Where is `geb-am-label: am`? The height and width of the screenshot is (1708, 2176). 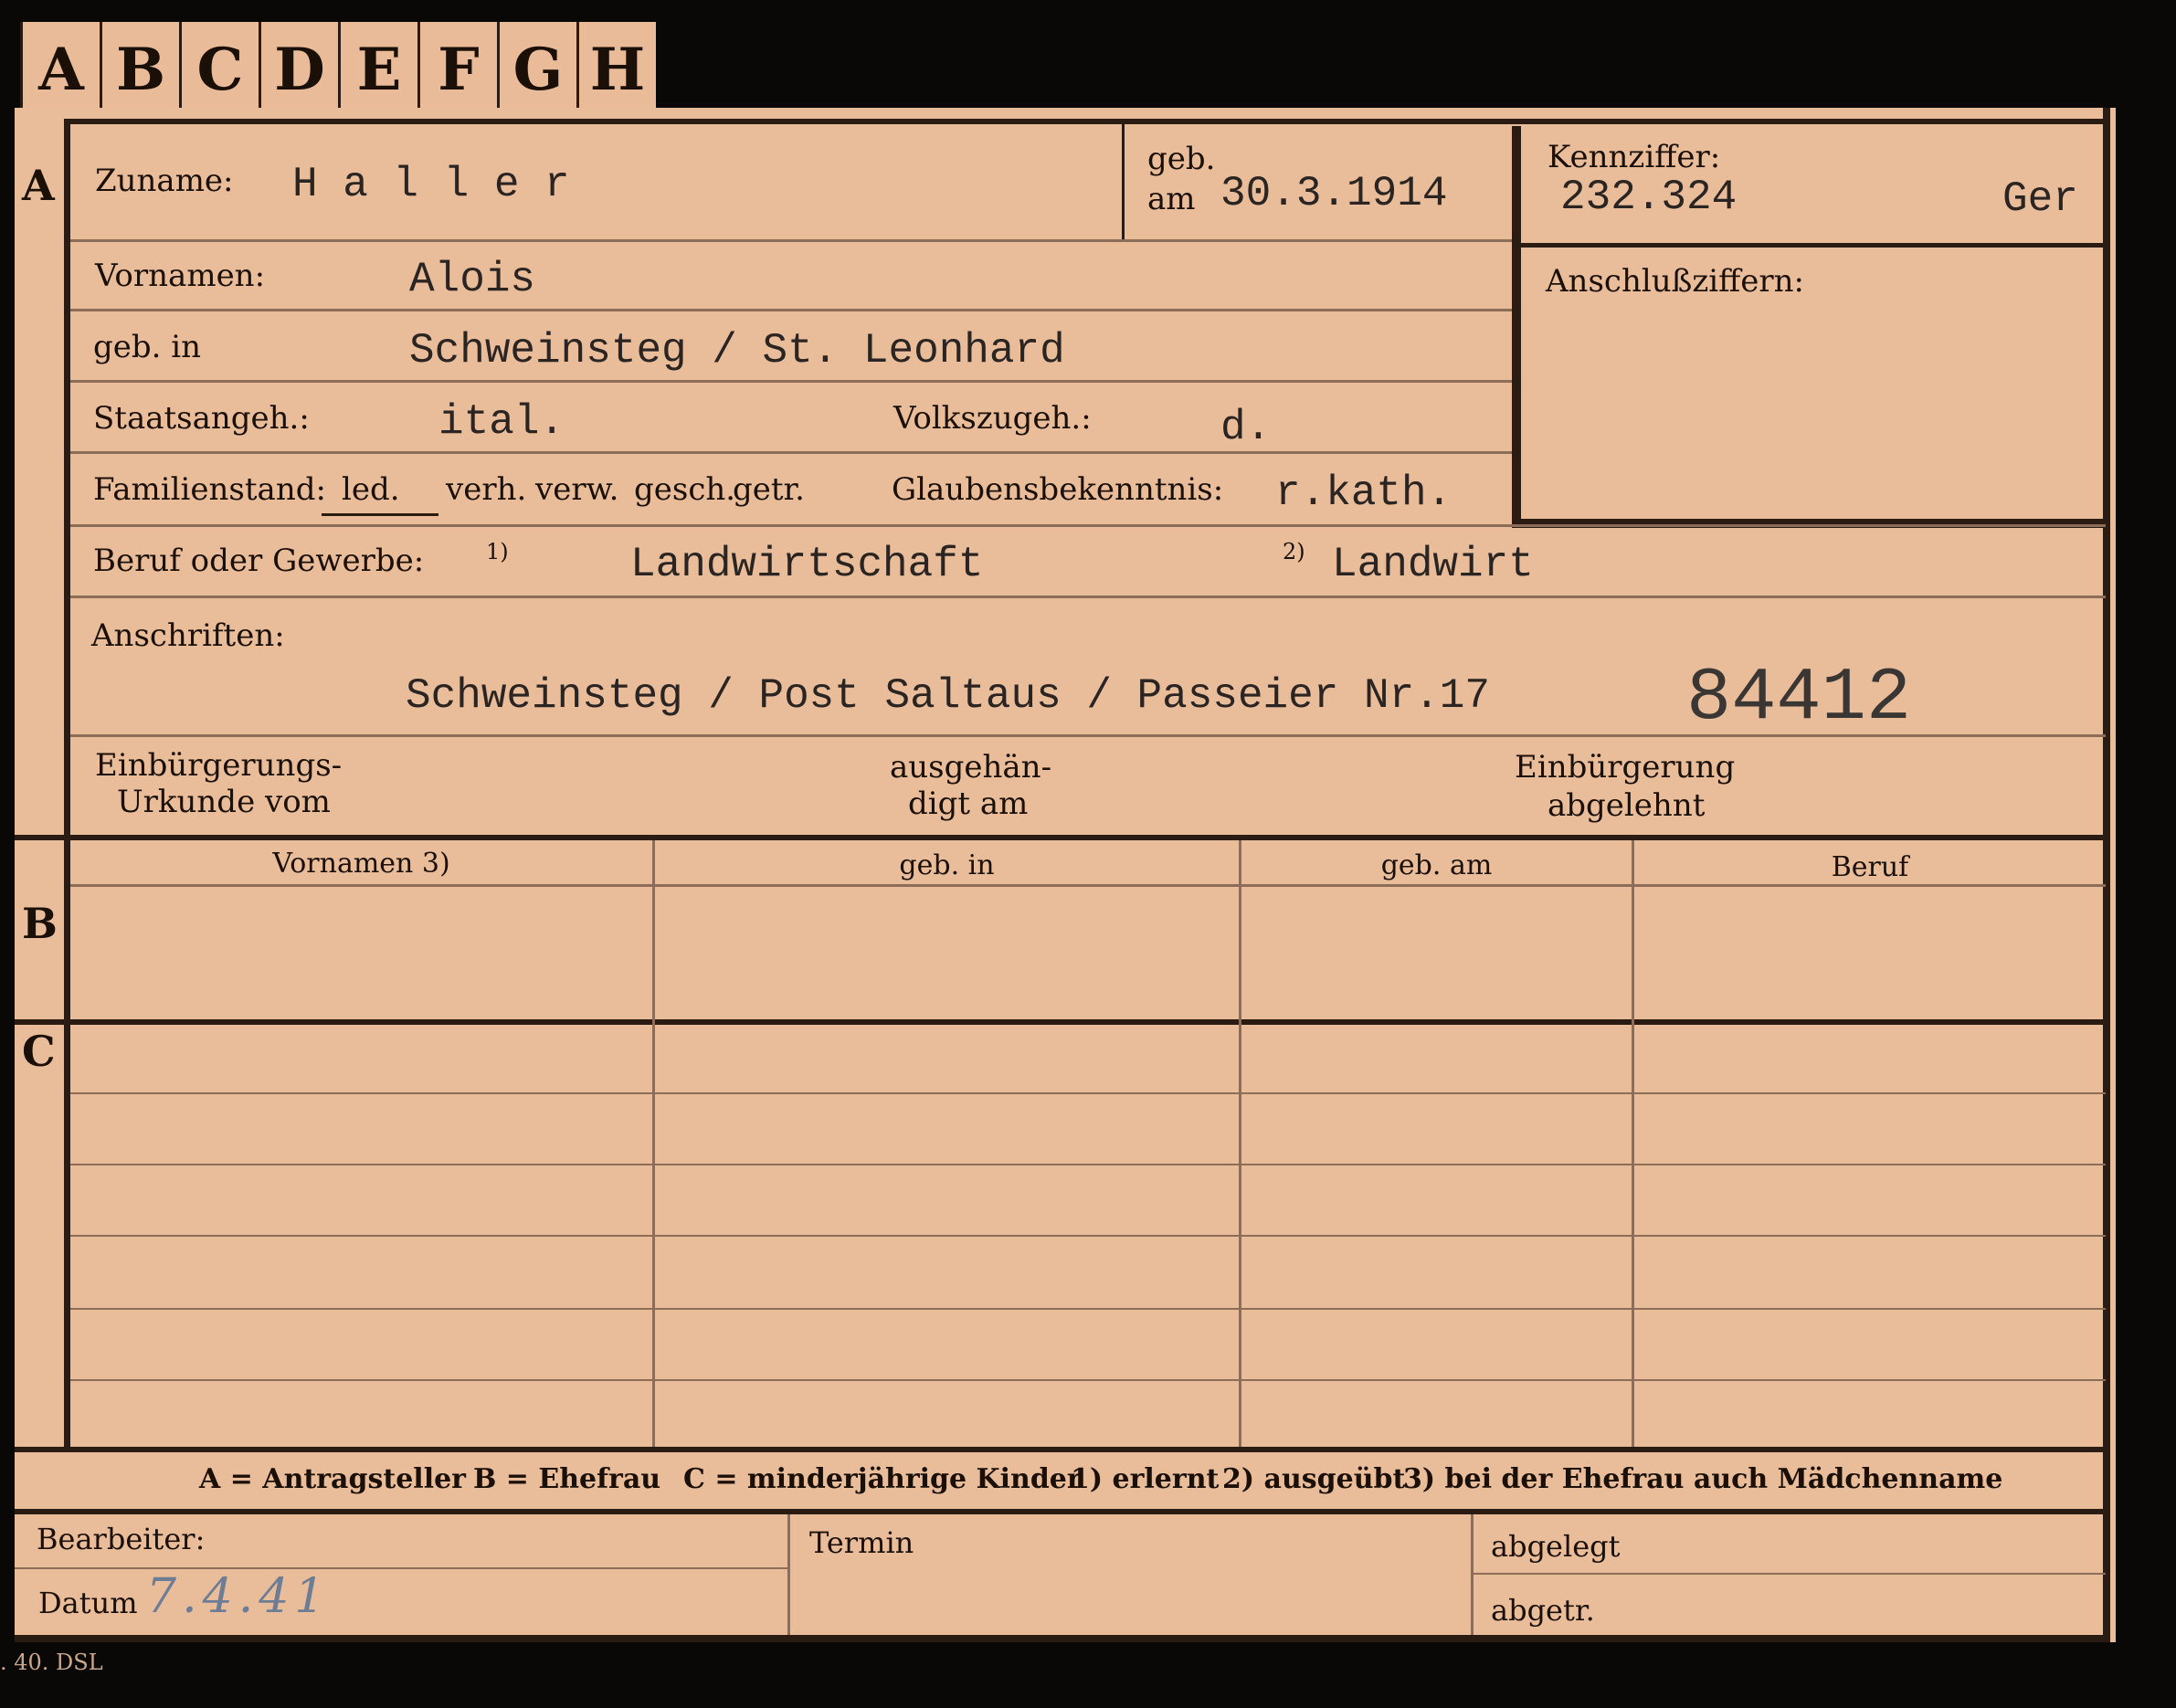 geb-am-label: am is located at coordinates (1172, 199).